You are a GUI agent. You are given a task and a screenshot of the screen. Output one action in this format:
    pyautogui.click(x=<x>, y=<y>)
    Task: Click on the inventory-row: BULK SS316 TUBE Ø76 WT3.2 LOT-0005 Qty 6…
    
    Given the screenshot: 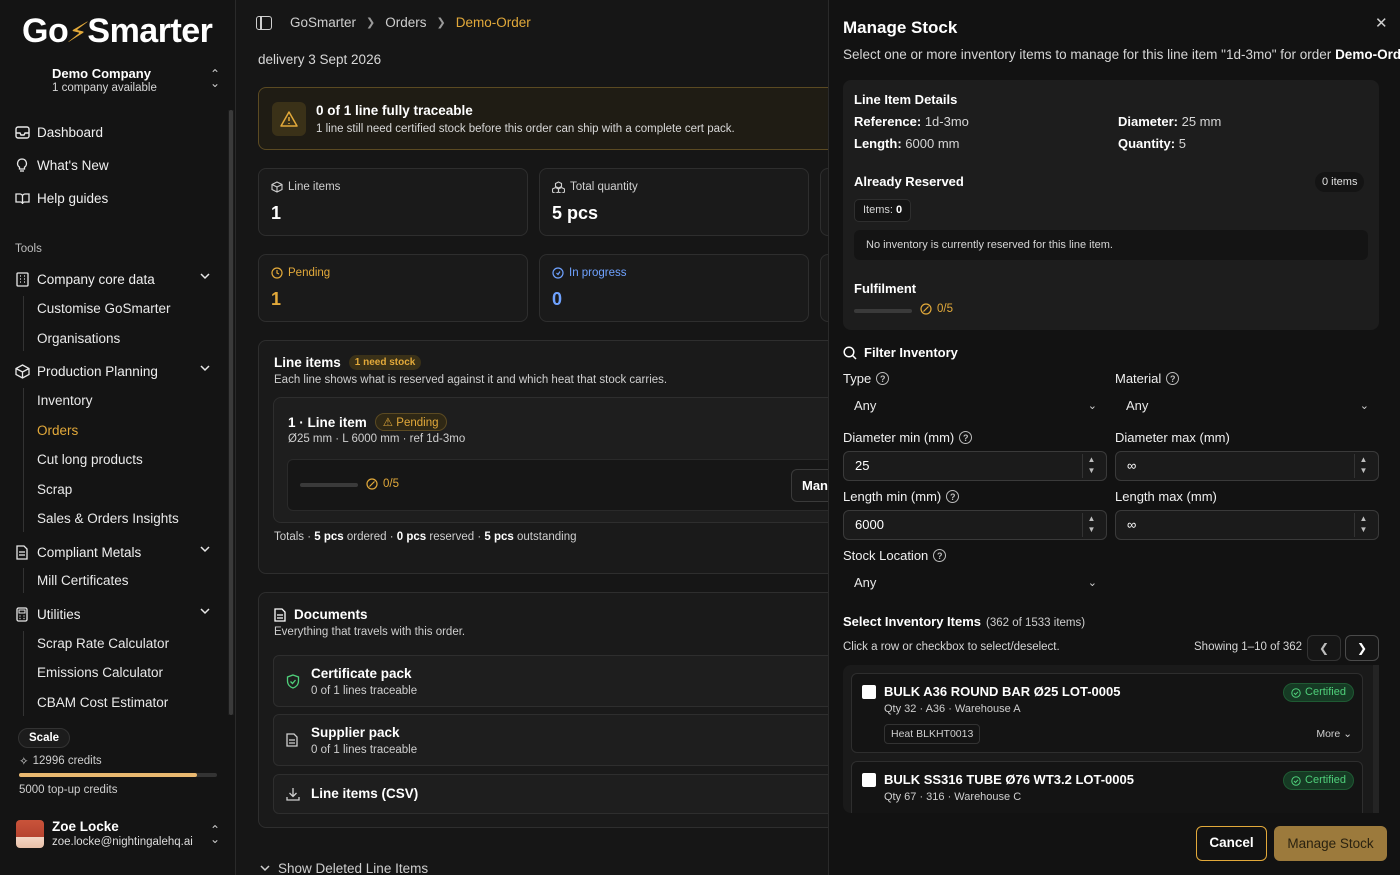 What is the action you would take?
    pyautogui.click(x=1107, y=787)
    